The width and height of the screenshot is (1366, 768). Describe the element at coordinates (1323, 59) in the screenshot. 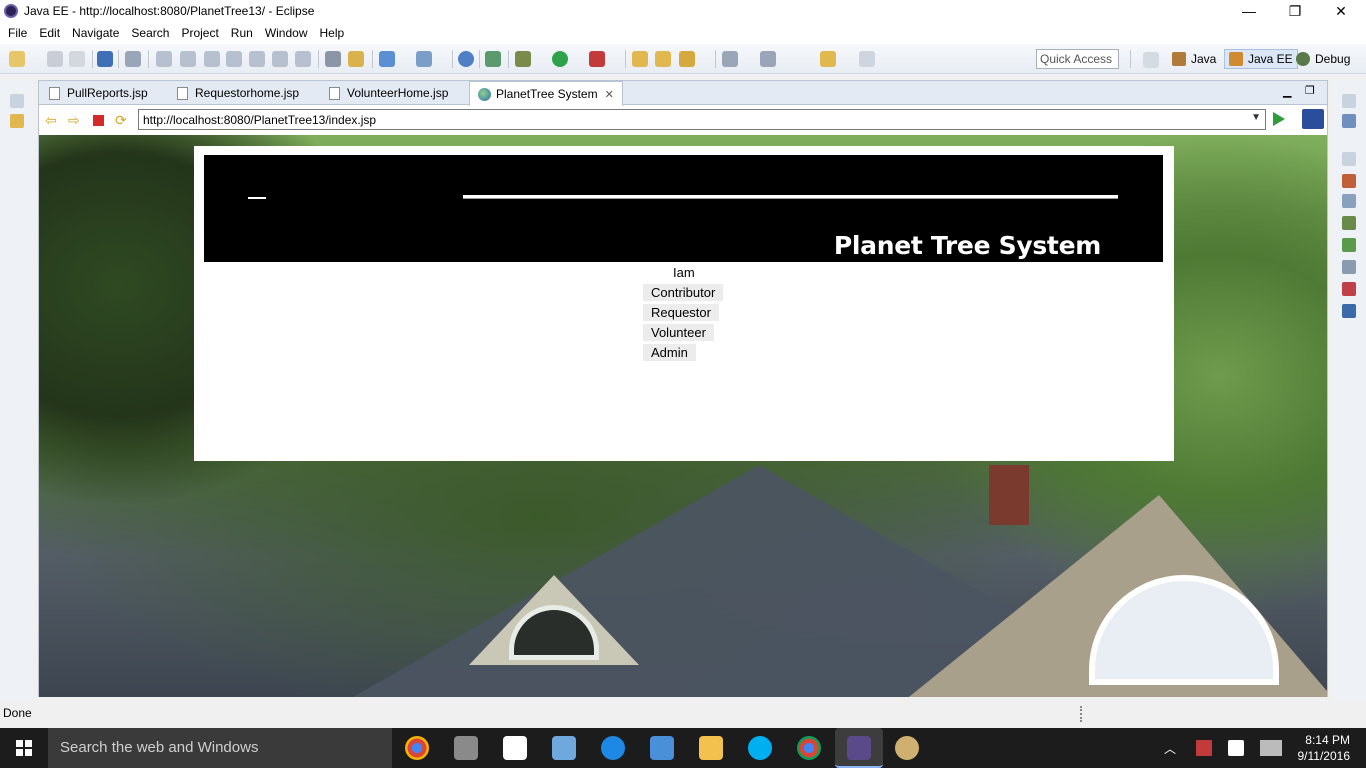

I see `perspective-debug: Debug` at that location.